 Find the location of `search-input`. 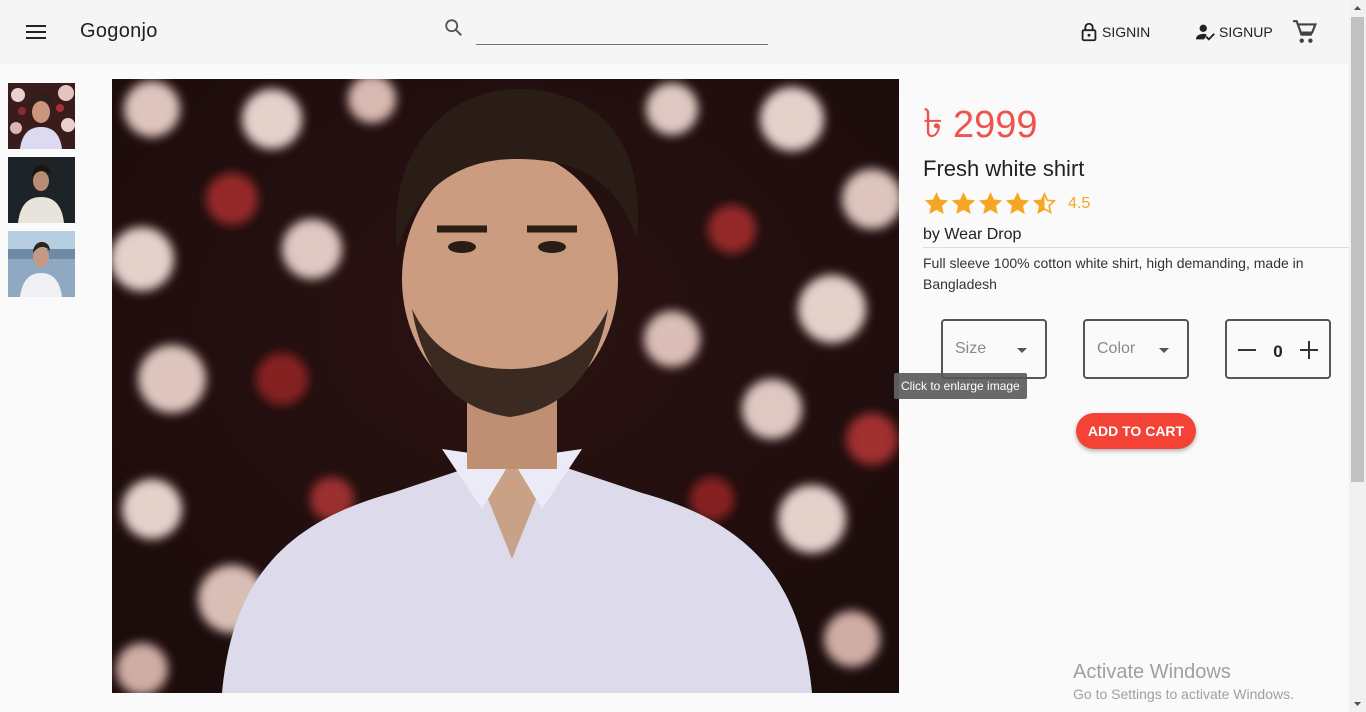

search-input is located at coordinates (622, 30).